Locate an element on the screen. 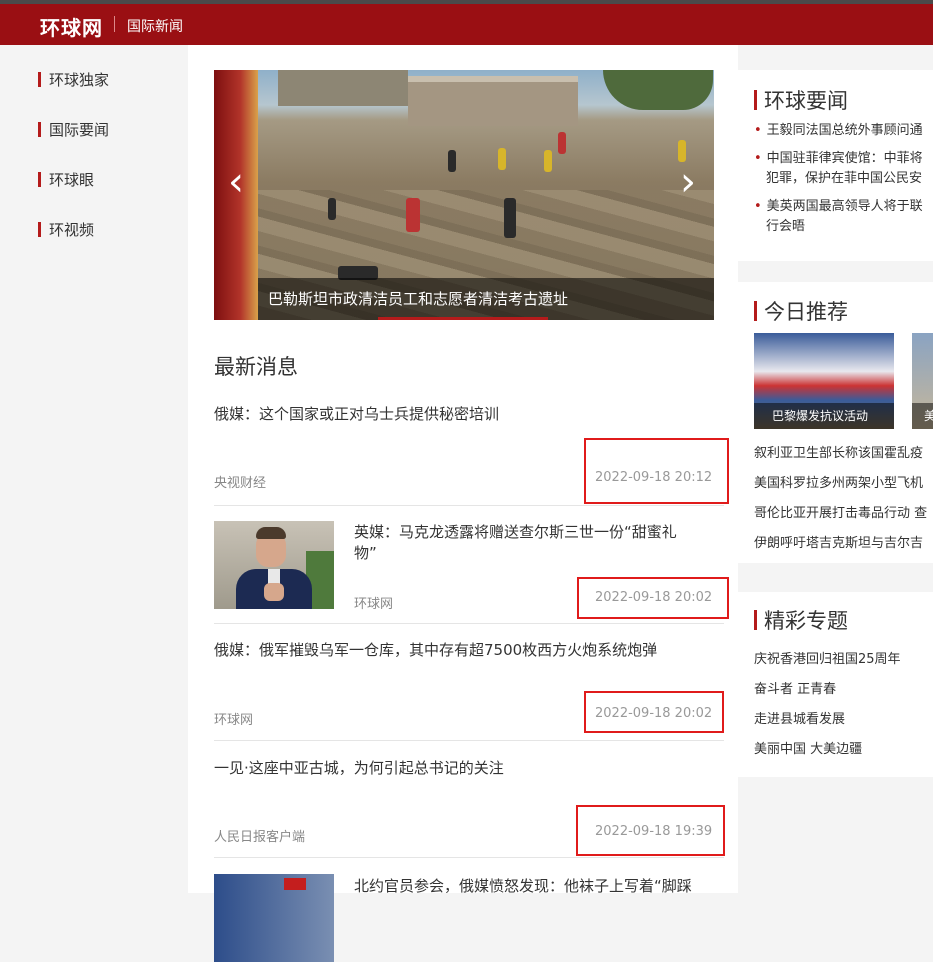 The image size is (933, 962). header-divider is located at coordinates (114, 24).